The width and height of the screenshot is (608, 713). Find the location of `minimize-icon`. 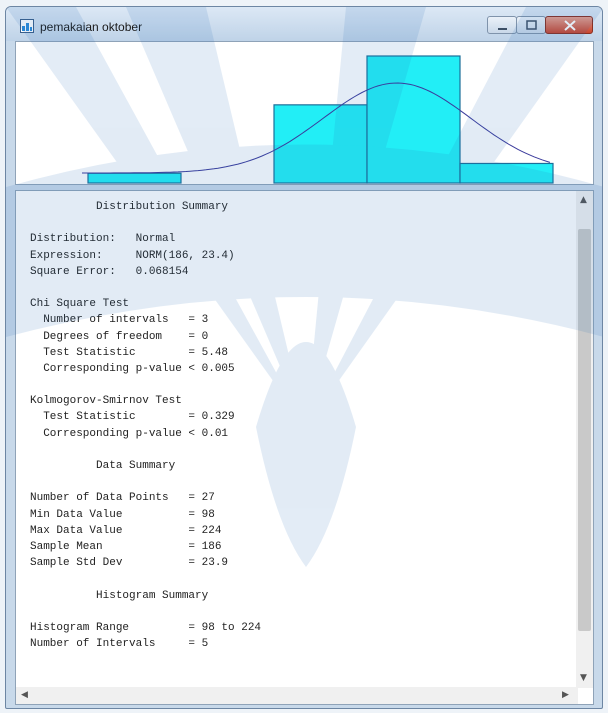

minimize-icon is located at coordinates (502, 29).